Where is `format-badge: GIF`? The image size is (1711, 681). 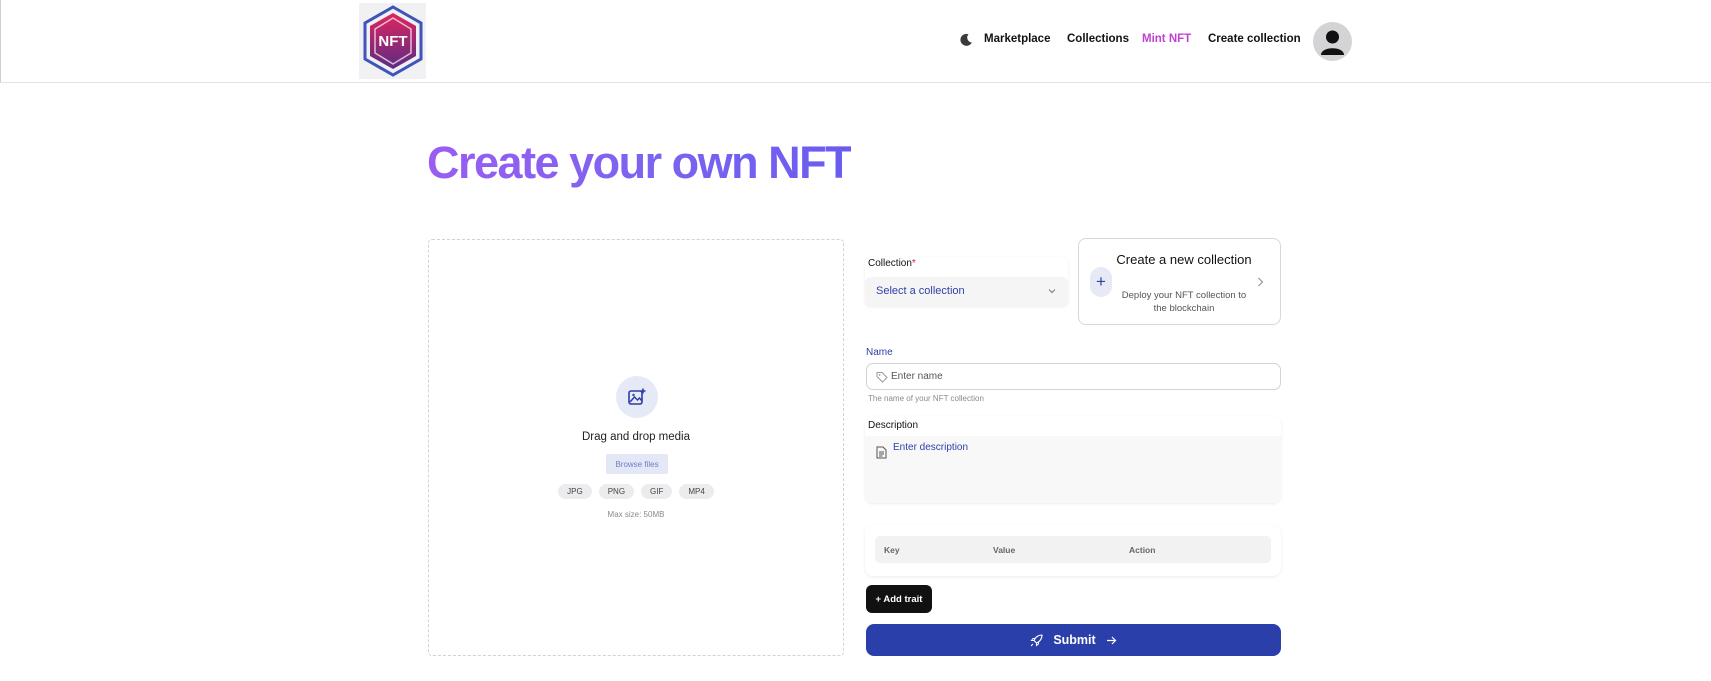
format-badge: GIF is located at coordinates (657, 491).